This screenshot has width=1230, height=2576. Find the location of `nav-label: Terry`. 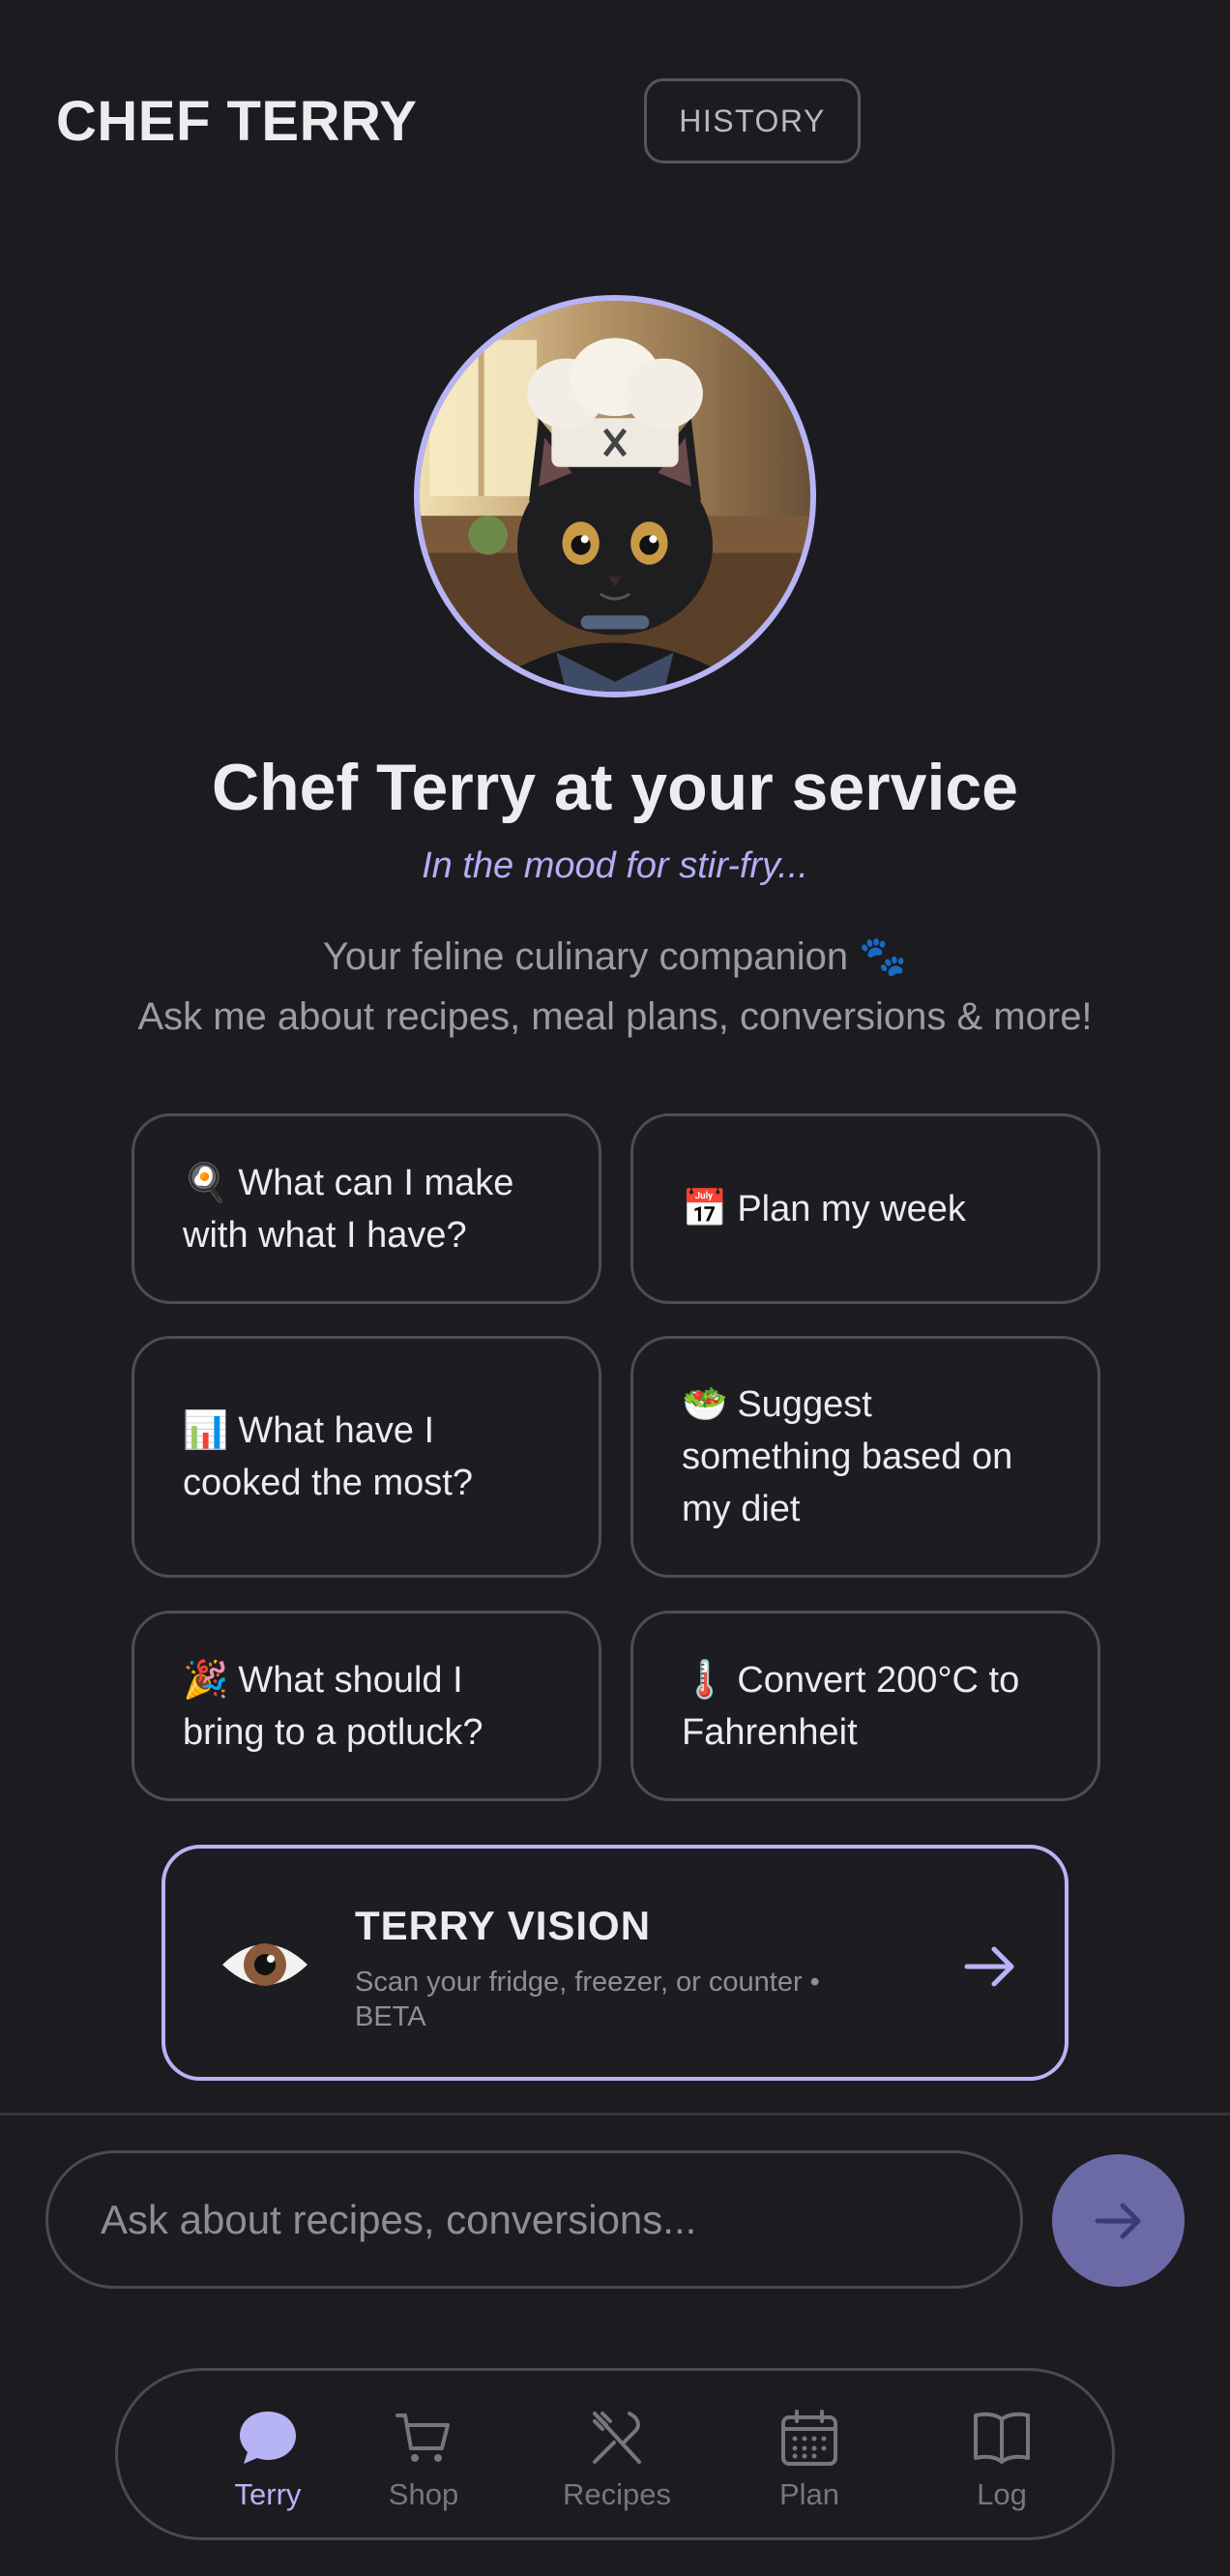

nav-label: Terry is located at coordinates (268, 2494).